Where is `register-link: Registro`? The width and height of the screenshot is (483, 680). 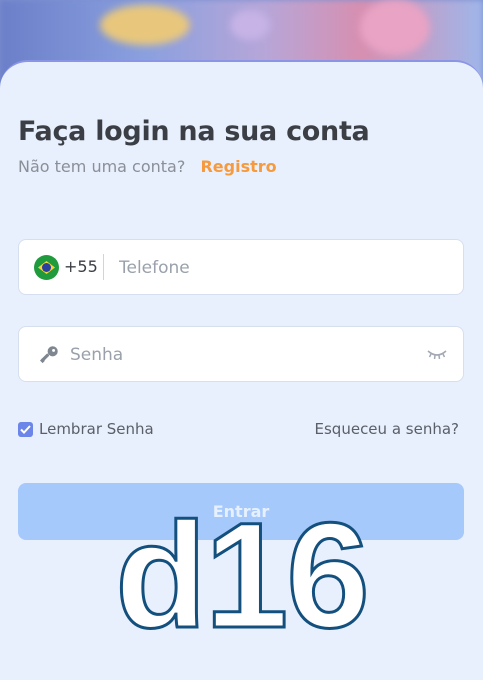 register-link: Registro is located at coordinates (238, 166).